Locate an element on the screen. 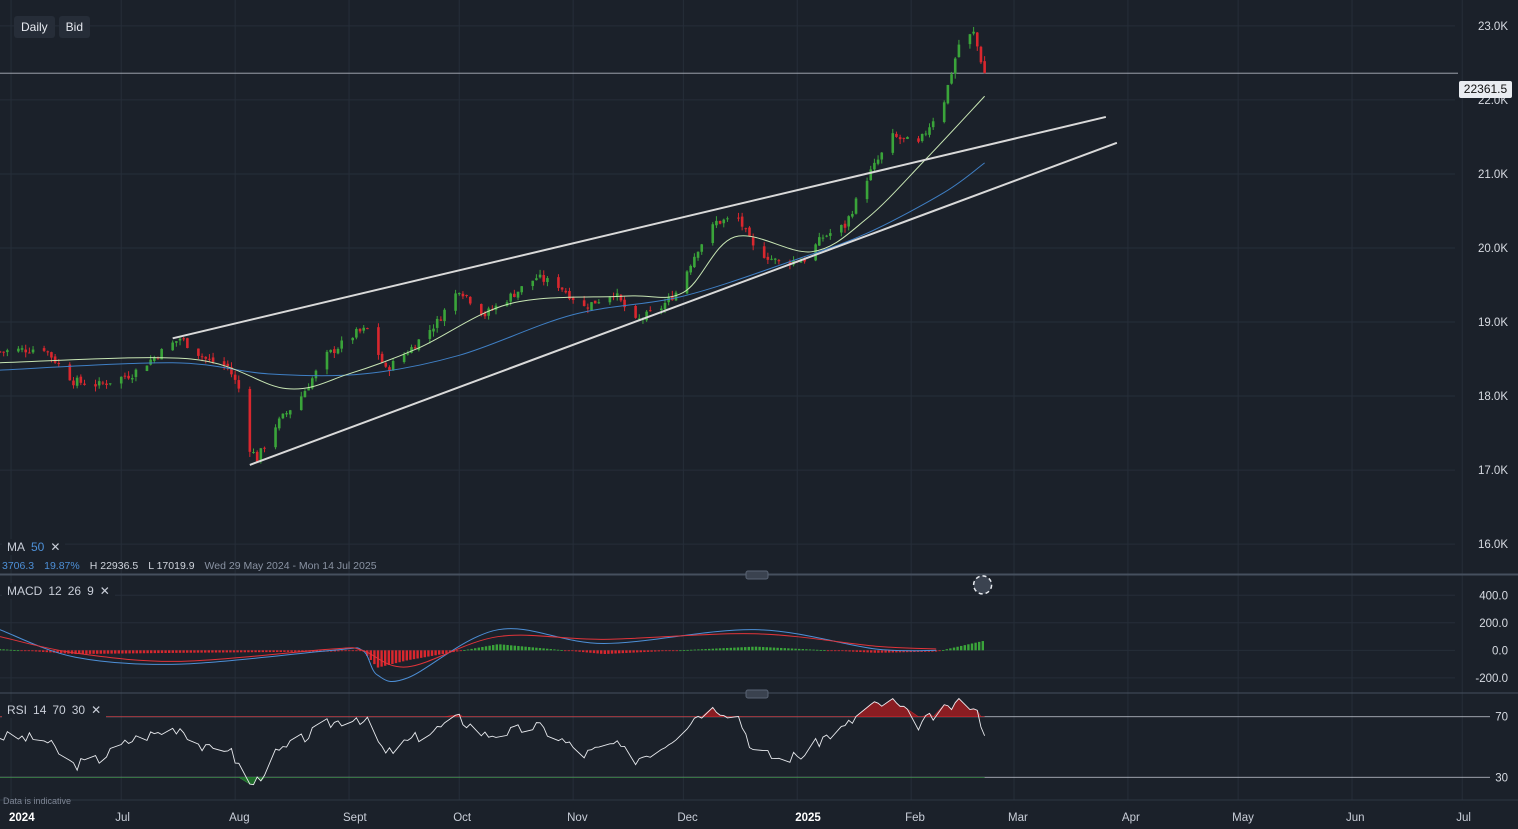  macd-indicator-label: MACD 12 26 9 ✕ is located at coordinates (58, 591).